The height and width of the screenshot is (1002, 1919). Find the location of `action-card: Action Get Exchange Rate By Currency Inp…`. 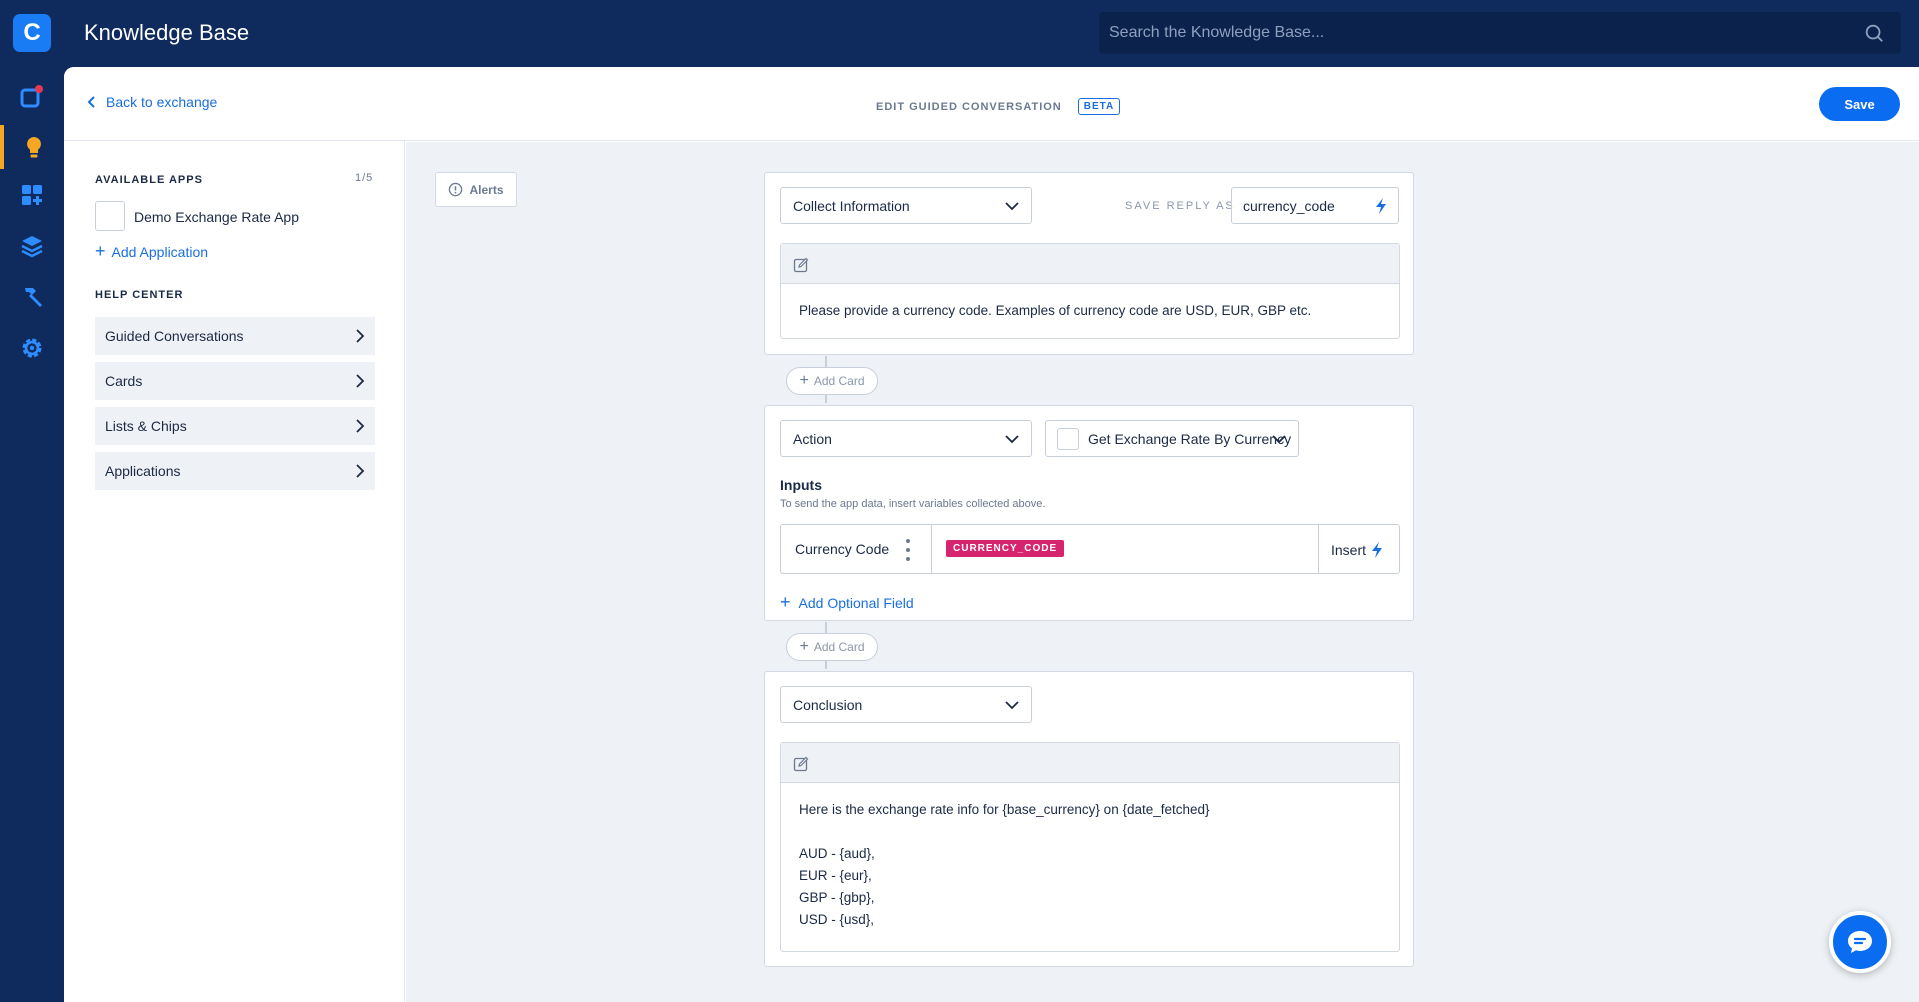

action-card: Action Get Exchange Rate By Currency Inp… is located at coordinates (1089, 513).